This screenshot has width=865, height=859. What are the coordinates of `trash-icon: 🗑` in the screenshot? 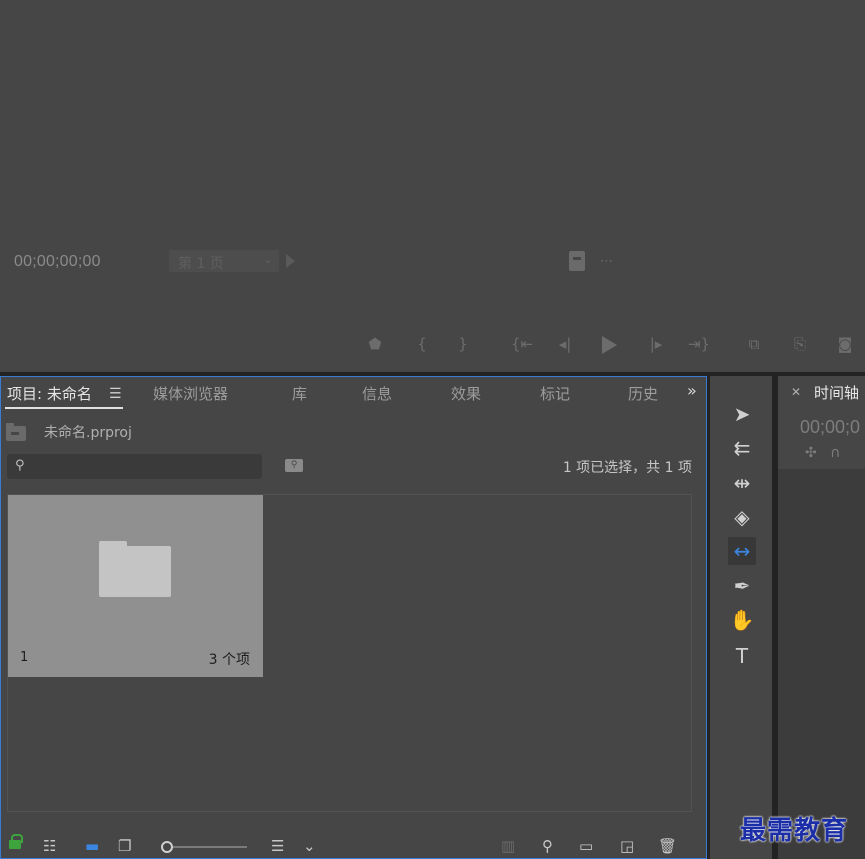 It's located at (667, 846).